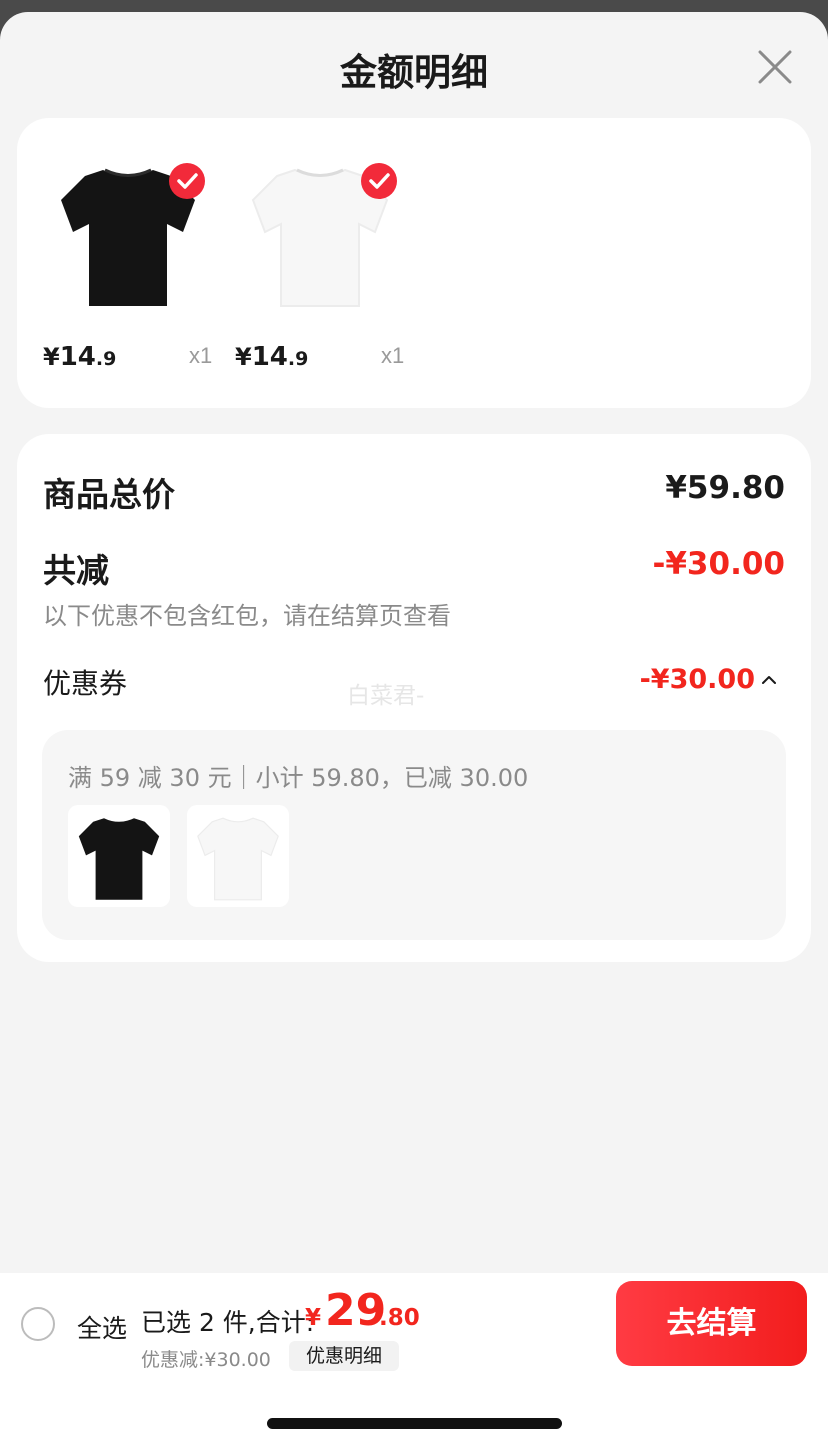 The image size is (828, 1447). Describe the element at coordinates (769, 680) in the screenshot. I see `chevron-up-icon` at that location.